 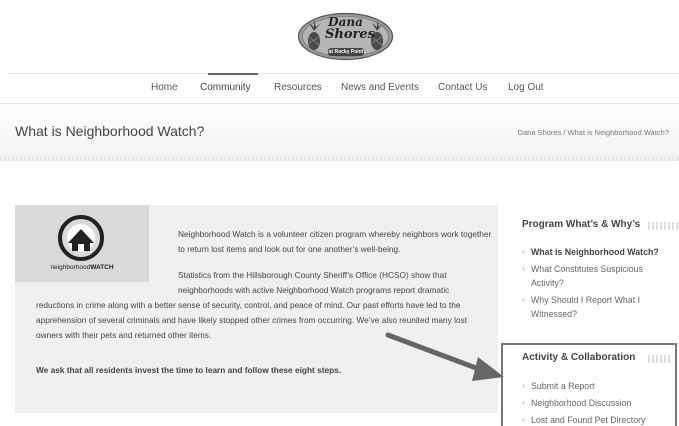 I want to click on sidebar-item-neighborhood-discussion: › Neighborhood Discussion, so click(x=600, y=403).